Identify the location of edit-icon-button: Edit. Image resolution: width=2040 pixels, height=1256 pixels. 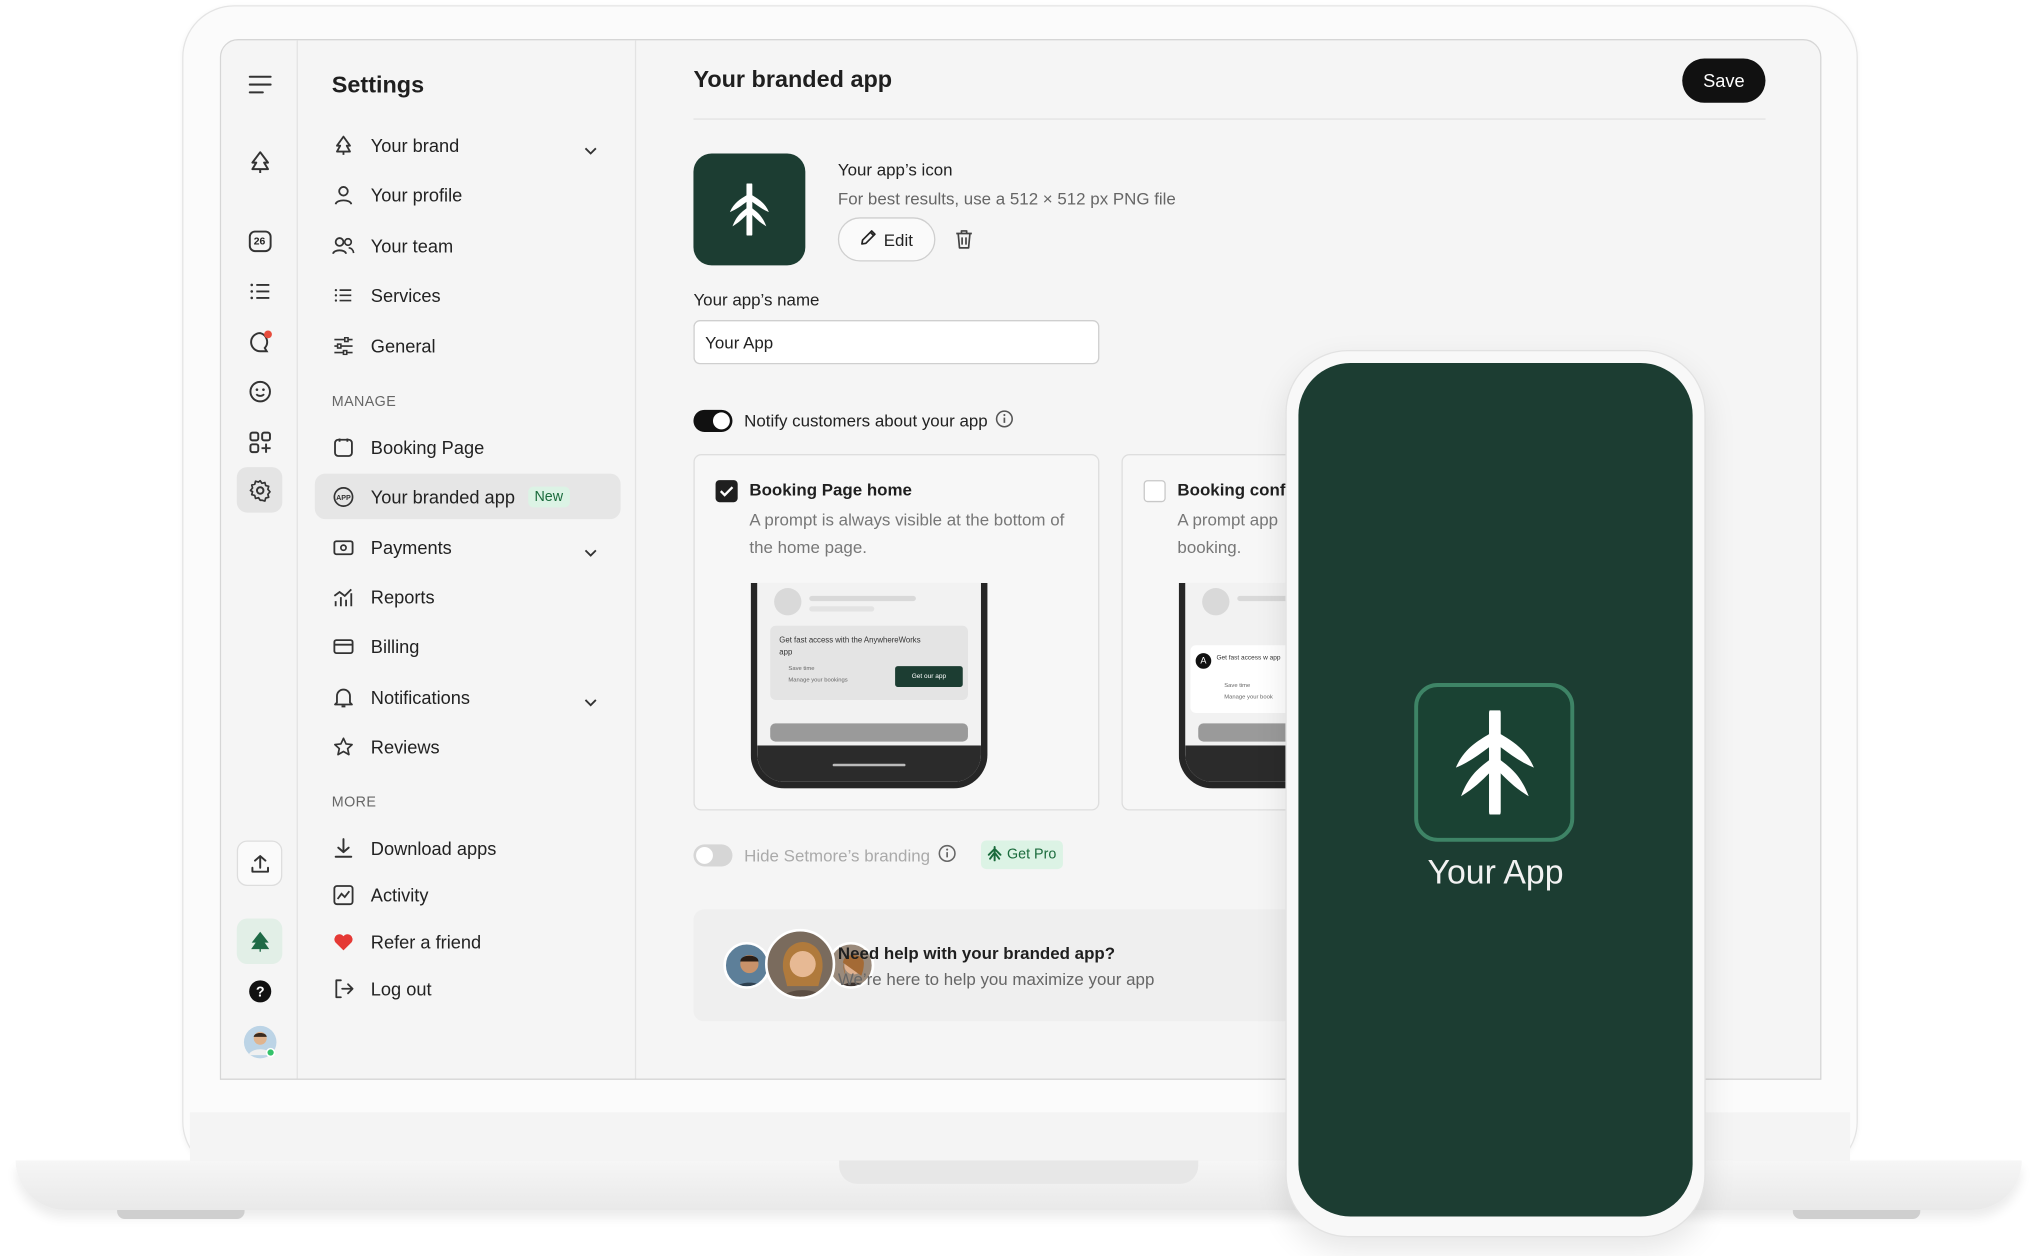
(886, 239).